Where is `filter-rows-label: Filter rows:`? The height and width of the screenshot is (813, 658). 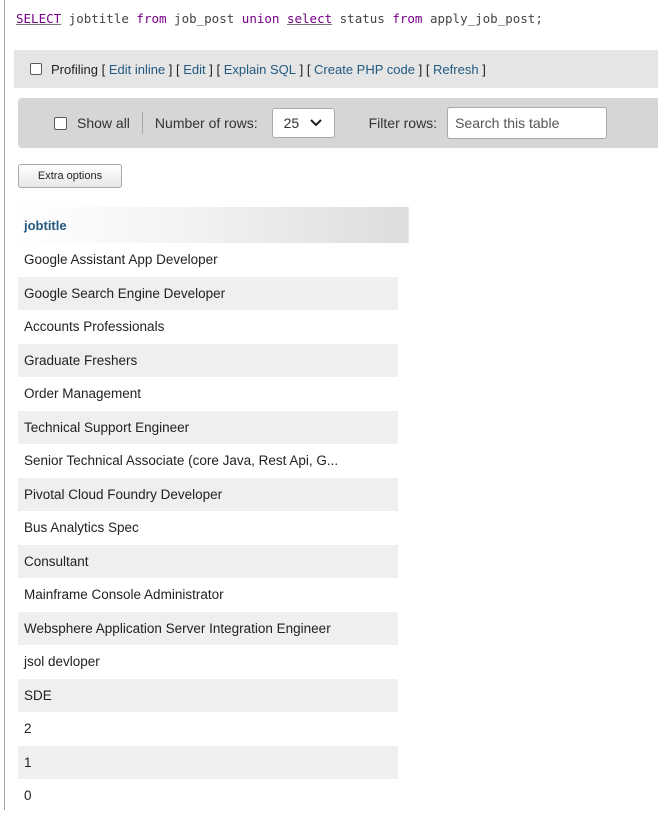
filter-rows-label: Filter rows: is located at coordinates (403, 123).